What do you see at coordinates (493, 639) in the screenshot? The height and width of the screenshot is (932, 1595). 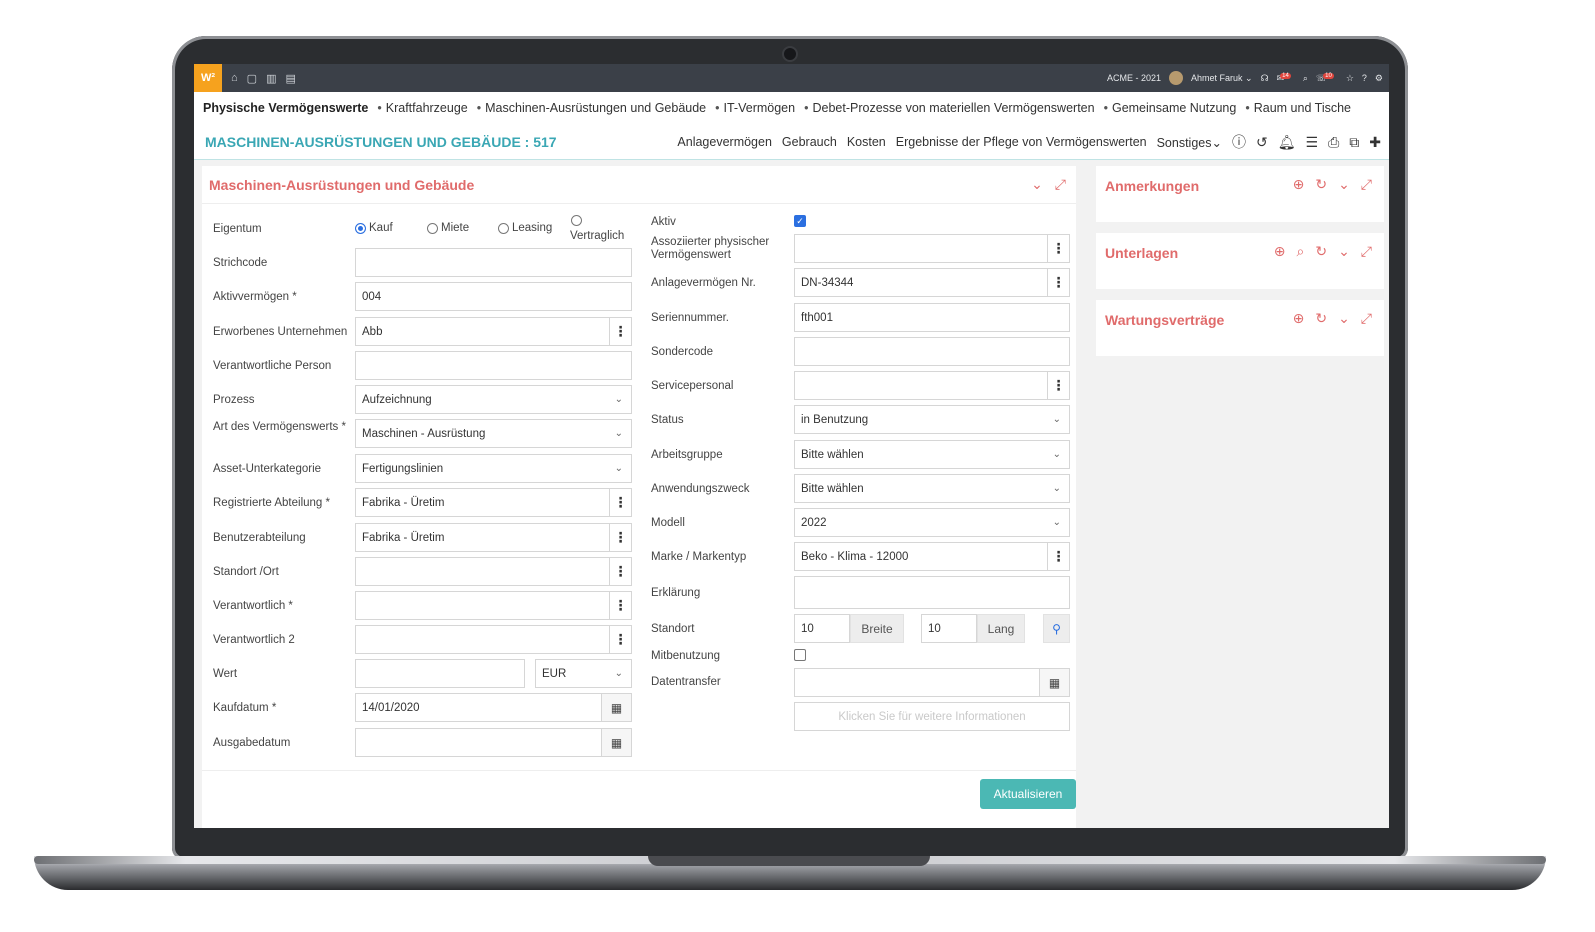 I see `verantwortlich2-input: ⋮` at bounding box center [493, 639].